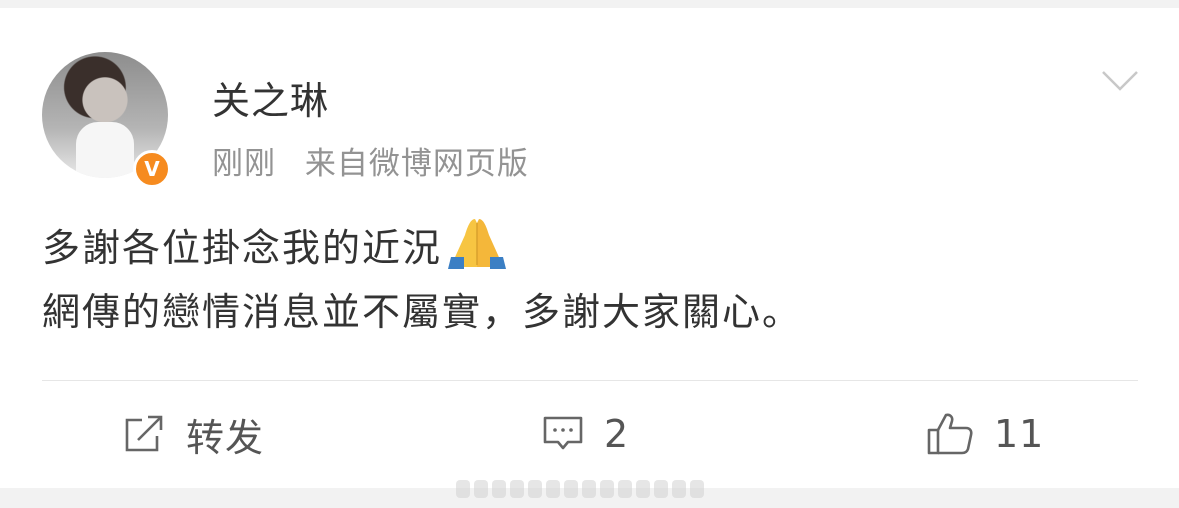  What do you see at coordinates (225, 437) in the screenshot?
I see `repost-label: 转发` at bounding box center [225, 437].